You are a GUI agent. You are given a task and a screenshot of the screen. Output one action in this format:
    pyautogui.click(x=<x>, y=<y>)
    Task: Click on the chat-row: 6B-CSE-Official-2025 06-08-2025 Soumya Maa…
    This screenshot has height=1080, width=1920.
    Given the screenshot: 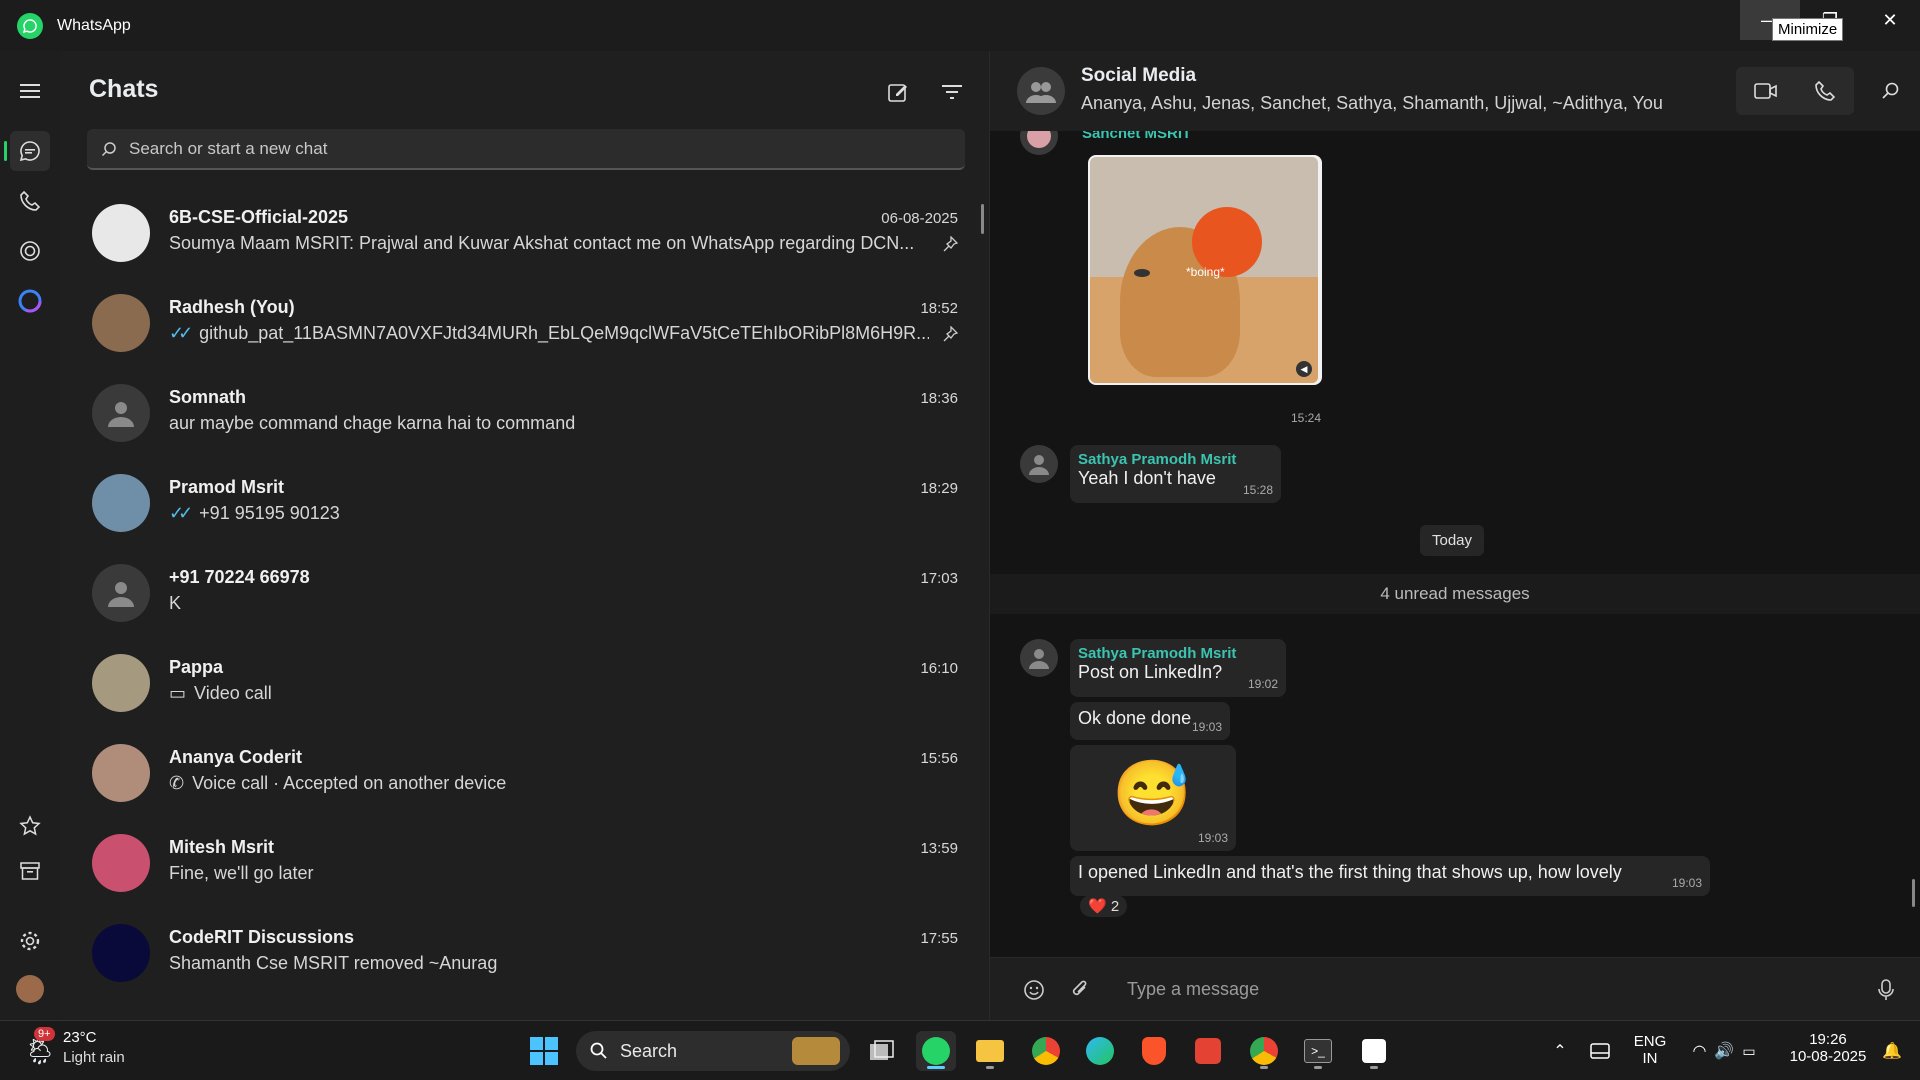 What is the action you would take?
    pyautogui.click(x=525, y=233)
    